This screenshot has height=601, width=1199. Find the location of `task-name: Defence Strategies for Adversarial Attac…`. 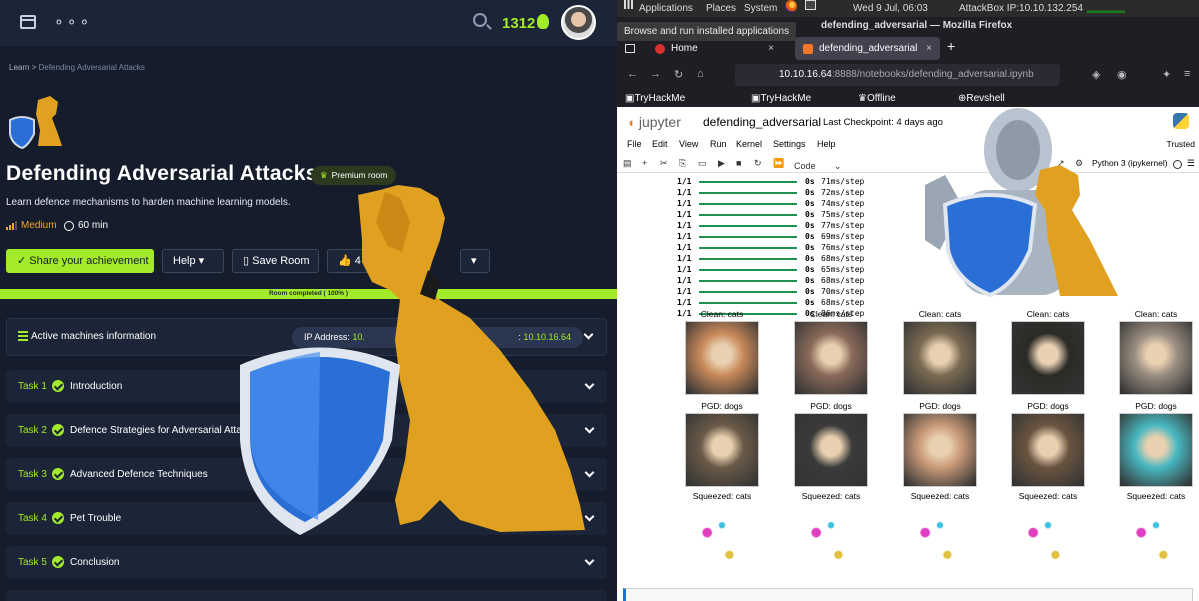

task-name: Defence Strategies for Adversarial Attac… is located at coordinates (161, 430).